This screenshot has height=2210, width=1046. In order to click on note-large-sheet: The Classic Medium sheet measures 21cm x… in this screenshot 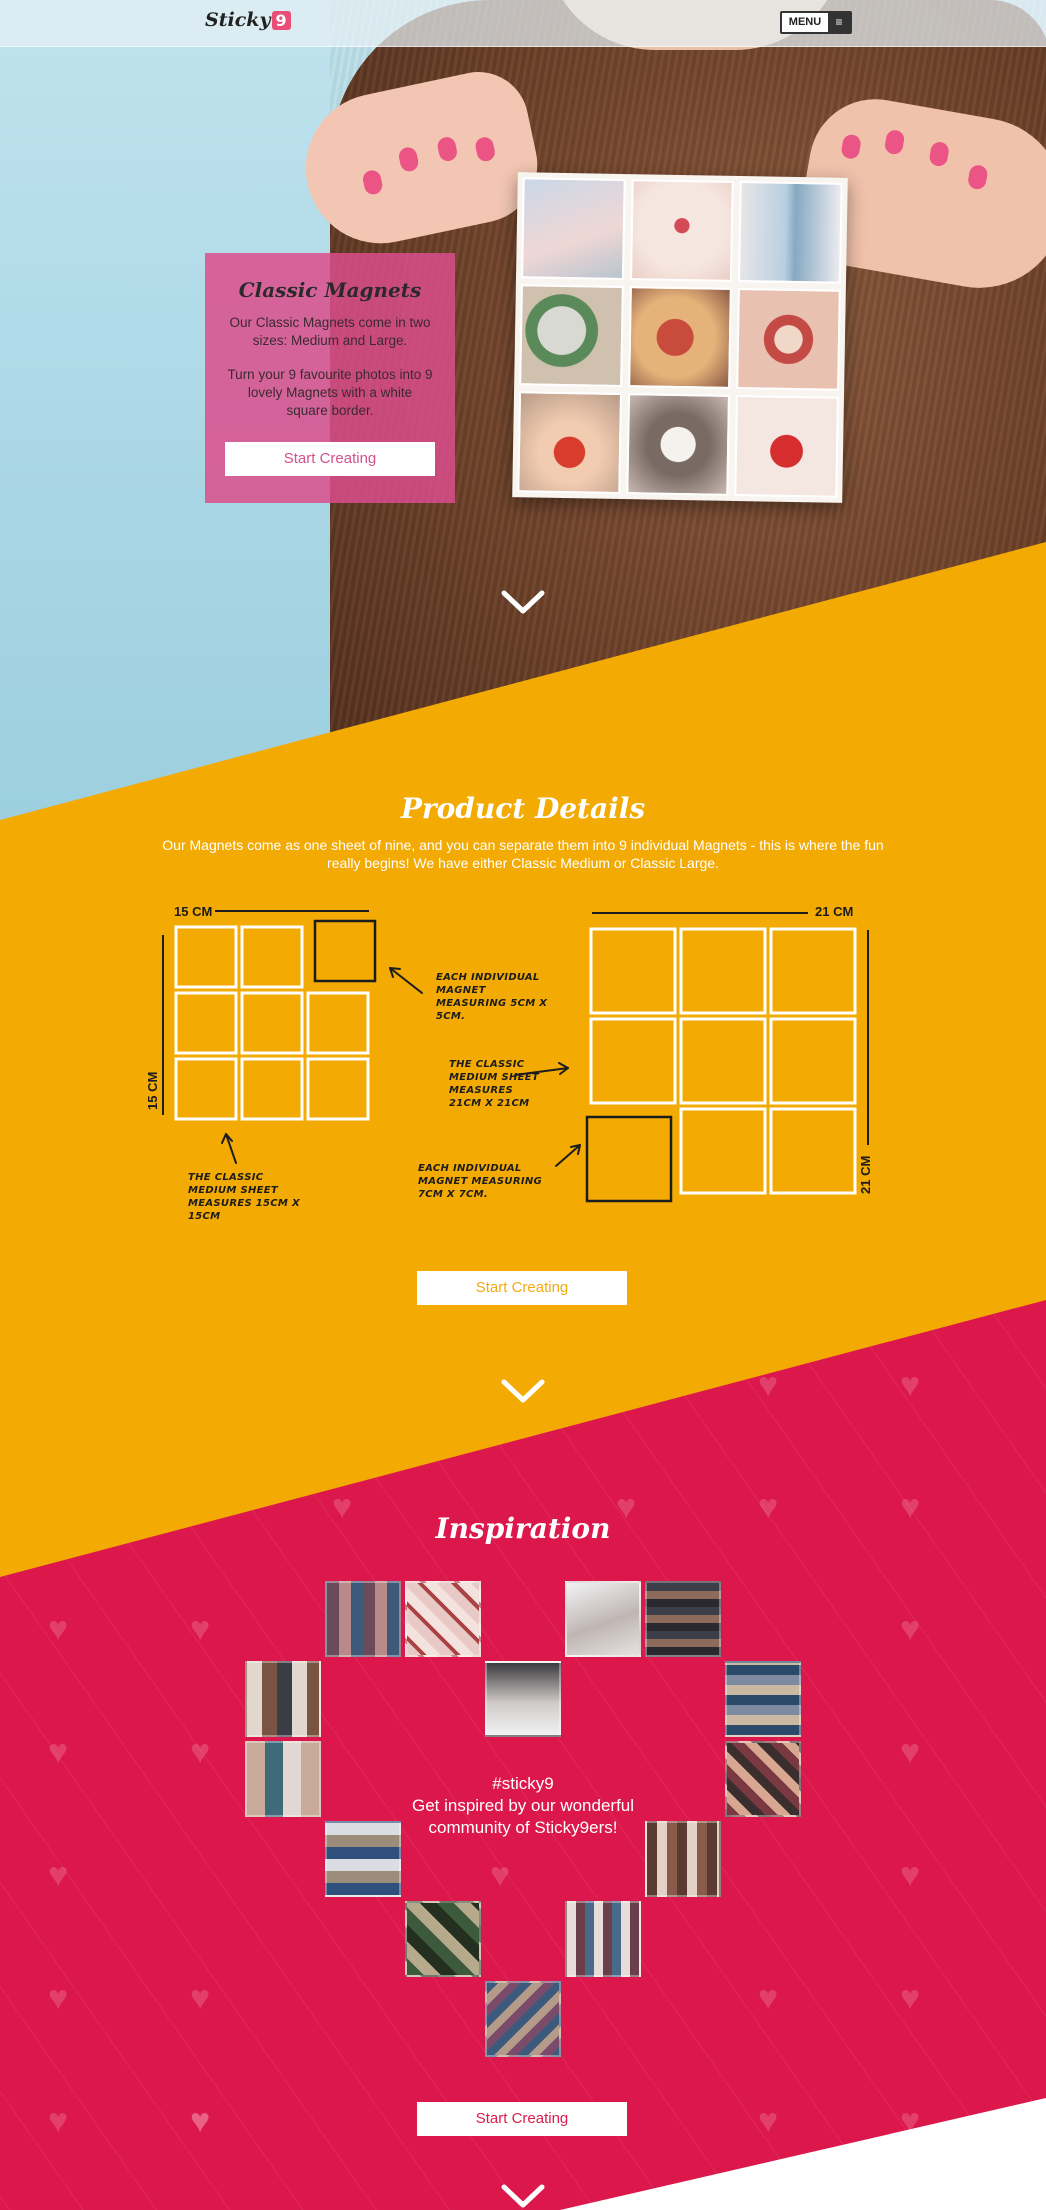, I will do `click(494, 1084)`.